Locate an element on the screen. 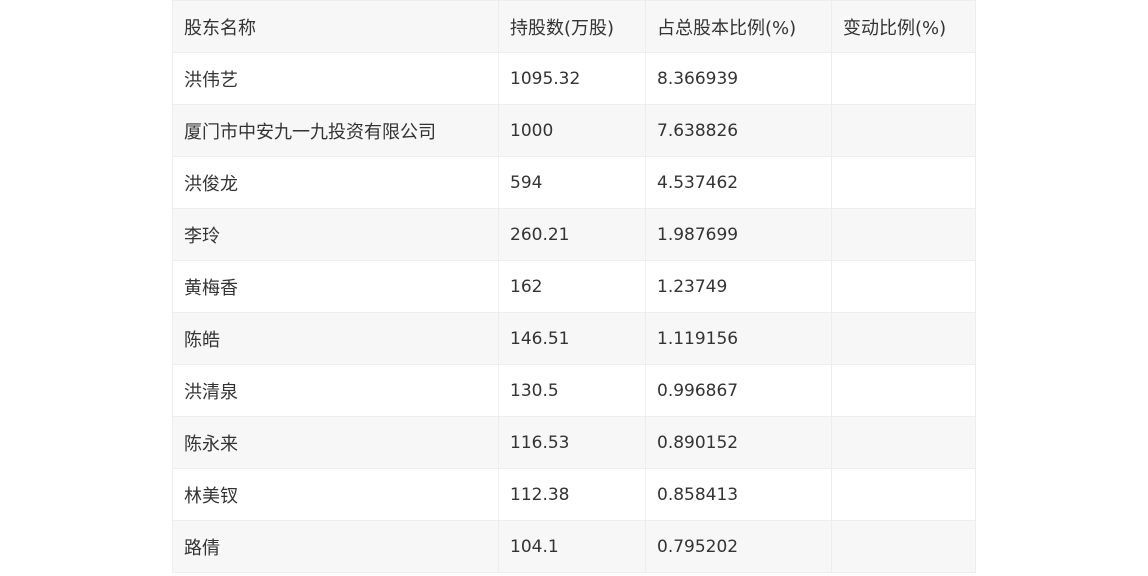 The height and width of the screenshot is (576, 1148). cell-ratio: 1.119156 is located at coordinates (738, 338).